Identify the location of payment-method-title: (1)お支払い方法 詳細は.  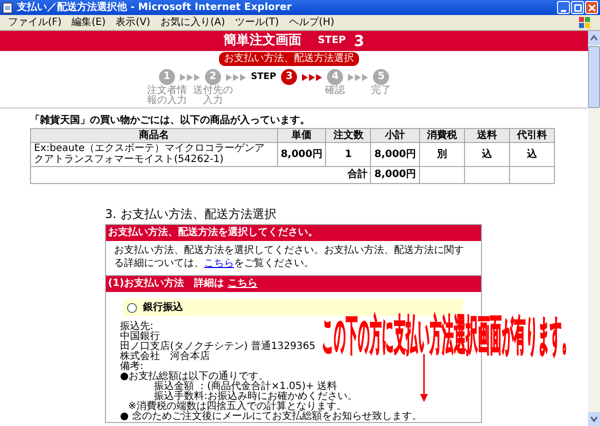
(166, 284).